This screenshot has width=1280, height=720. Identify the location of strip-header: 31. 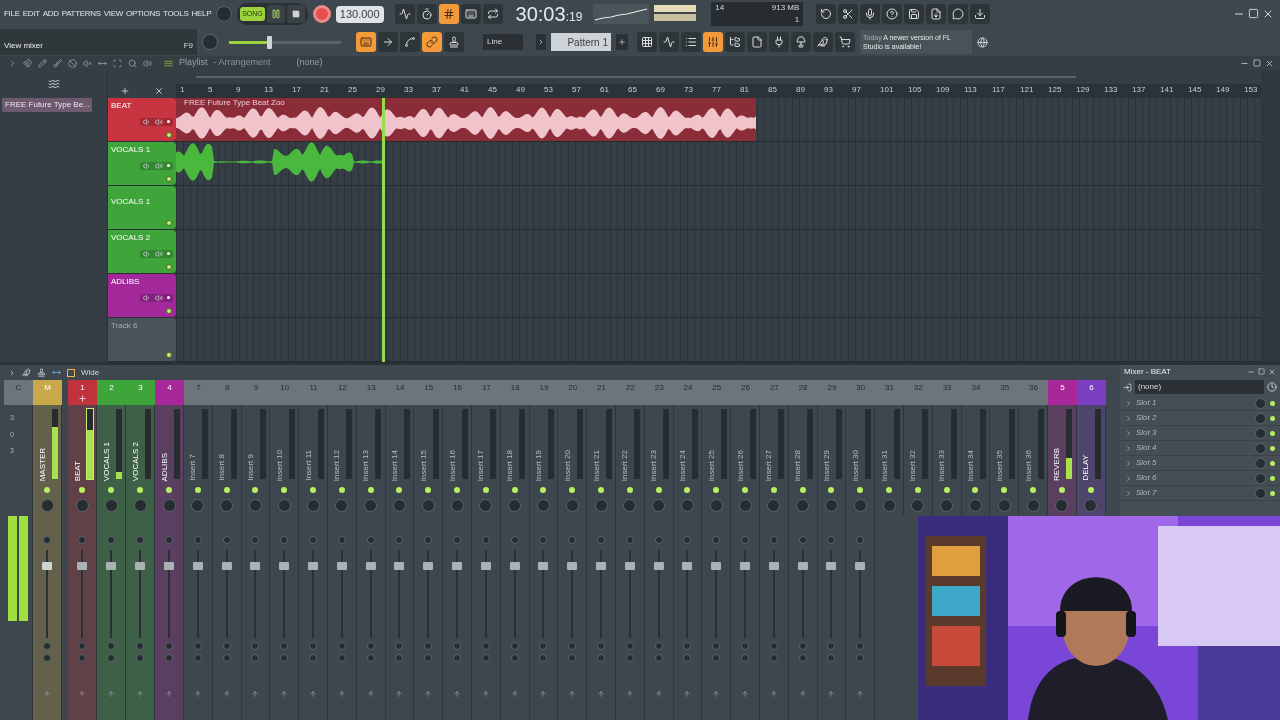
(889, 392).